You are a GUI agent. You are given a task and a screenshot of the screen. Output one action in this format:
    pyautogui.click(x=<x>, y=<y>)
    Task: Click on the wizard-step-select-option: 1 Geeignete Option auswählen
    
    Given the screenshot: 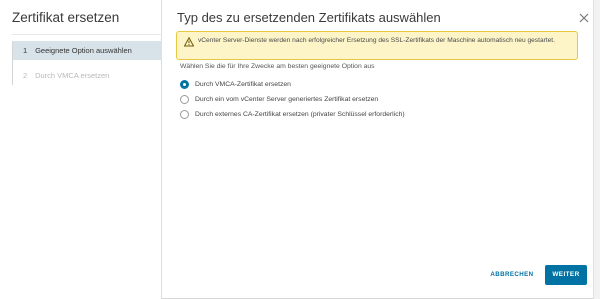 What is the action you would take?
    pyautogui.click(x=87, y=50)
    